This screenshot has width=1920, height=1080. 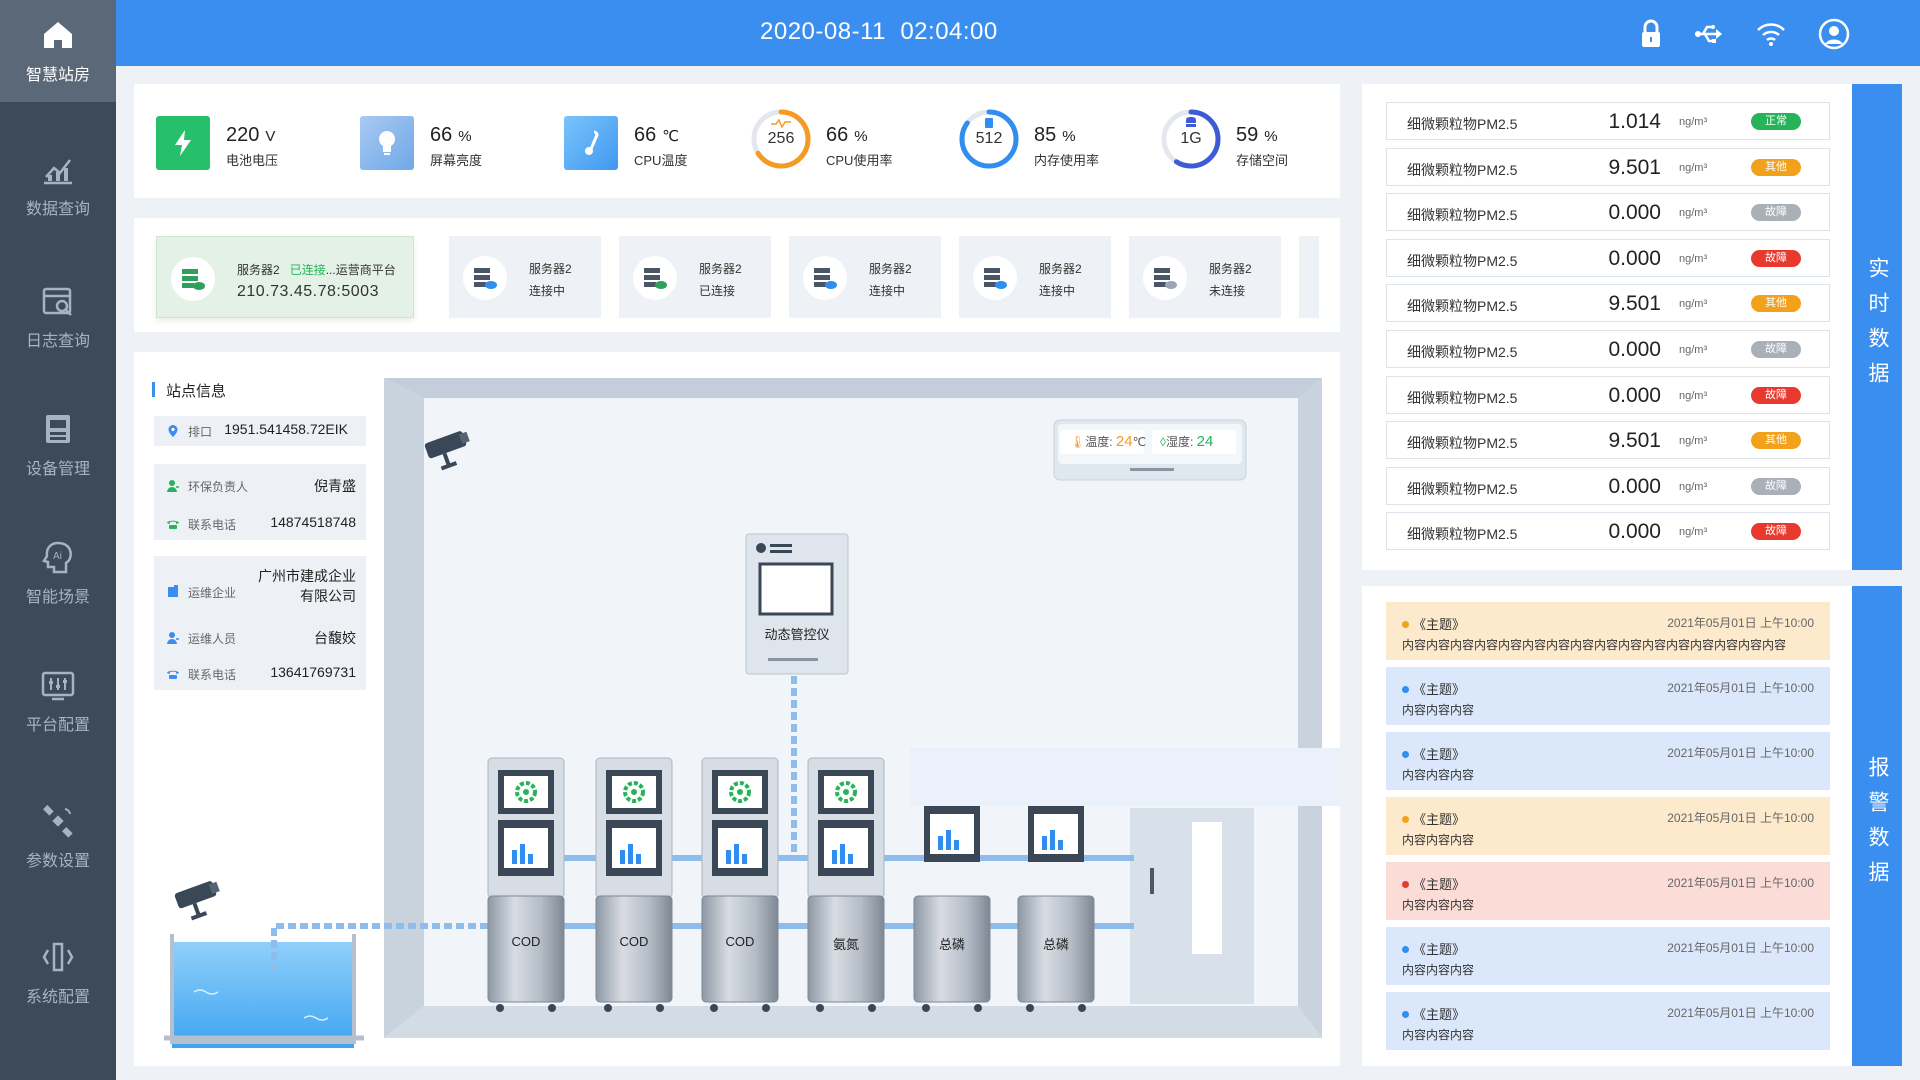 I want to click on stat-battery-voltage: 220 V 电池电压, so click(x=246, y=142).